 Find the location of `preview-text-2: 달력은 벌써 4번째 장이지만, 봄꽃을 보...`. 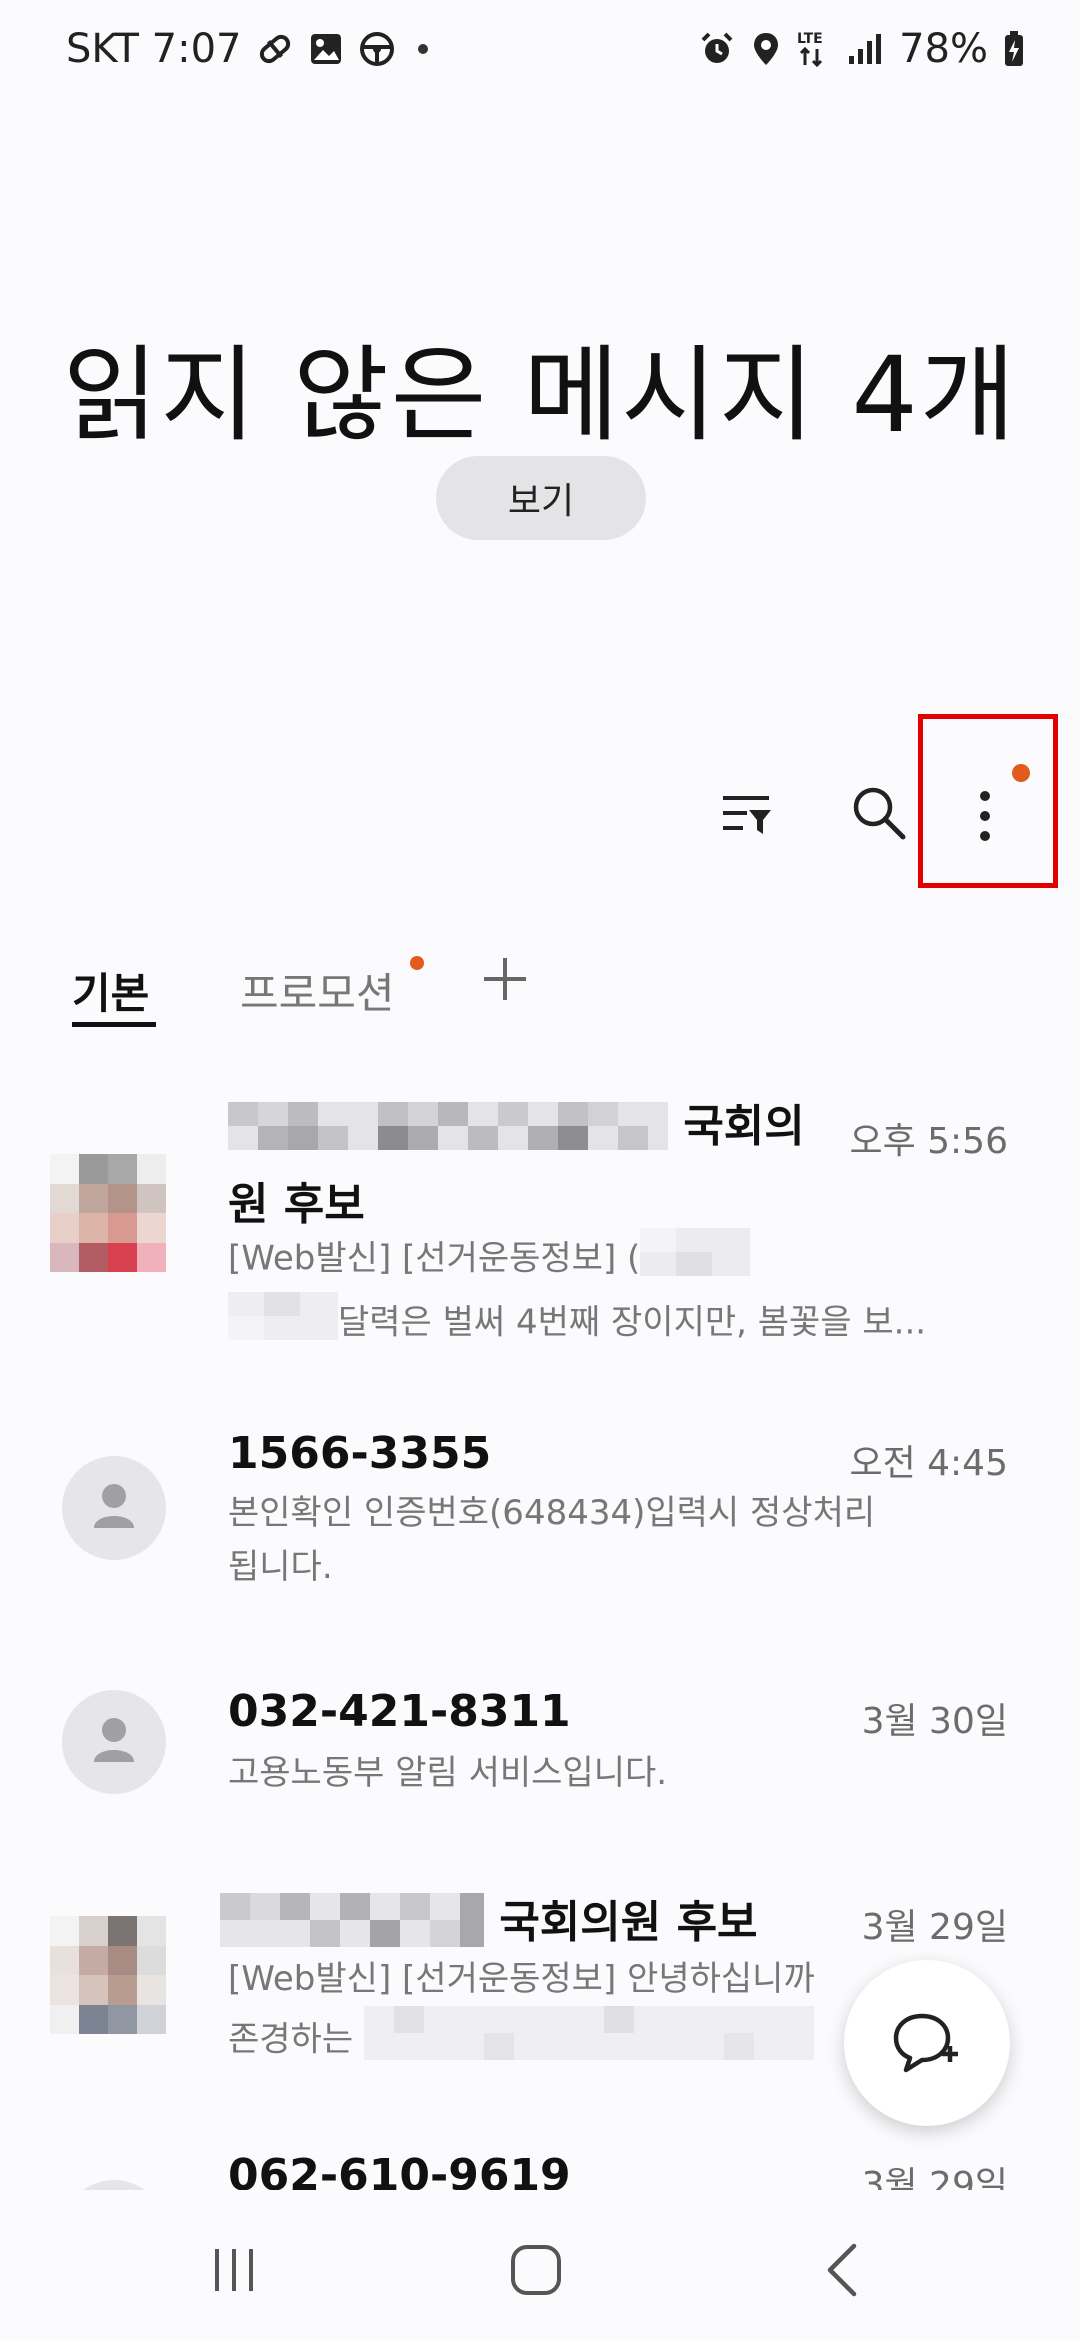

preview-text-2: 달력은 벌써 4번째 장이지만, 봄꽃을 보... is located at coordinates (632, 1322).